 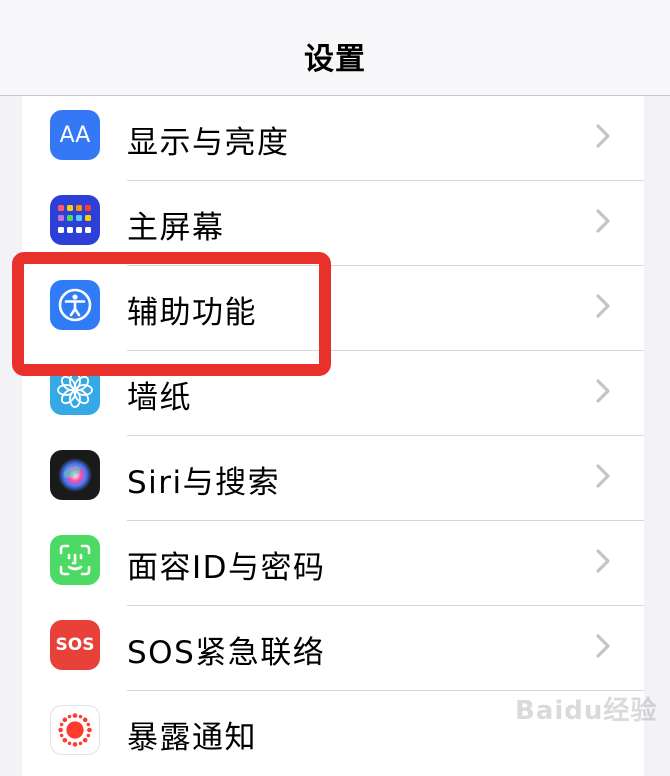 I want to click on settings-item-label: 面容ID与密码, so click(x=226, y=568).